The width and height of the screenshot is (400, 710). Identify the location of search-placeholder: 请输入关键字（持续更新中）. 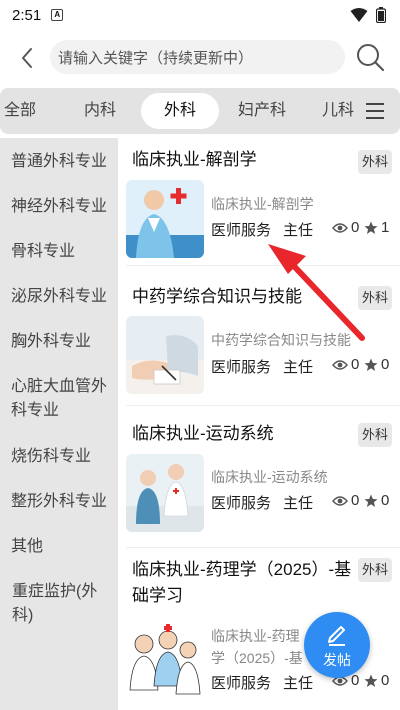
(156, 58).